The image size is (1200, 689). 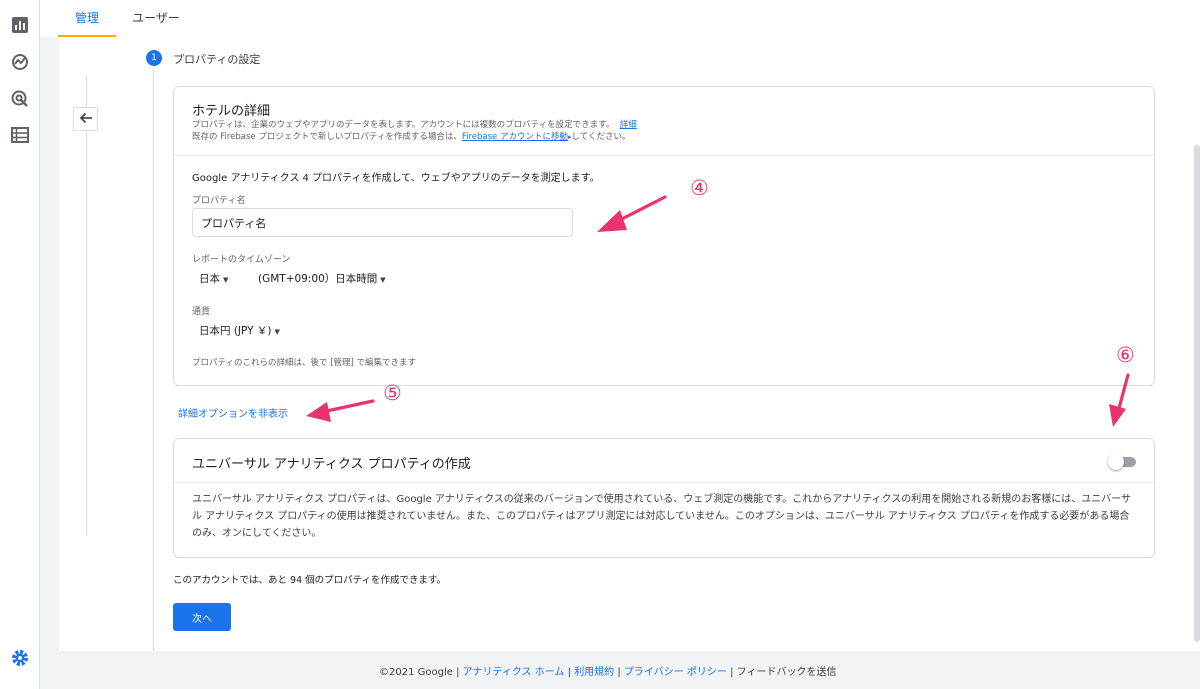 What do you see at coordinates (664, 482) in the screenshot?
I see `ua-card-divider` at bounding box center [664, 482].